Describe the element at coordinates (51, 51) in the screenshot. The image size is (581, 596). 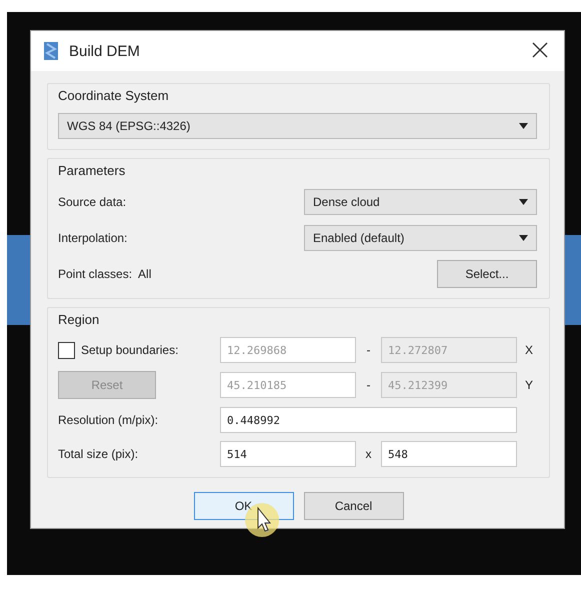
I see `app-icon` at that location.